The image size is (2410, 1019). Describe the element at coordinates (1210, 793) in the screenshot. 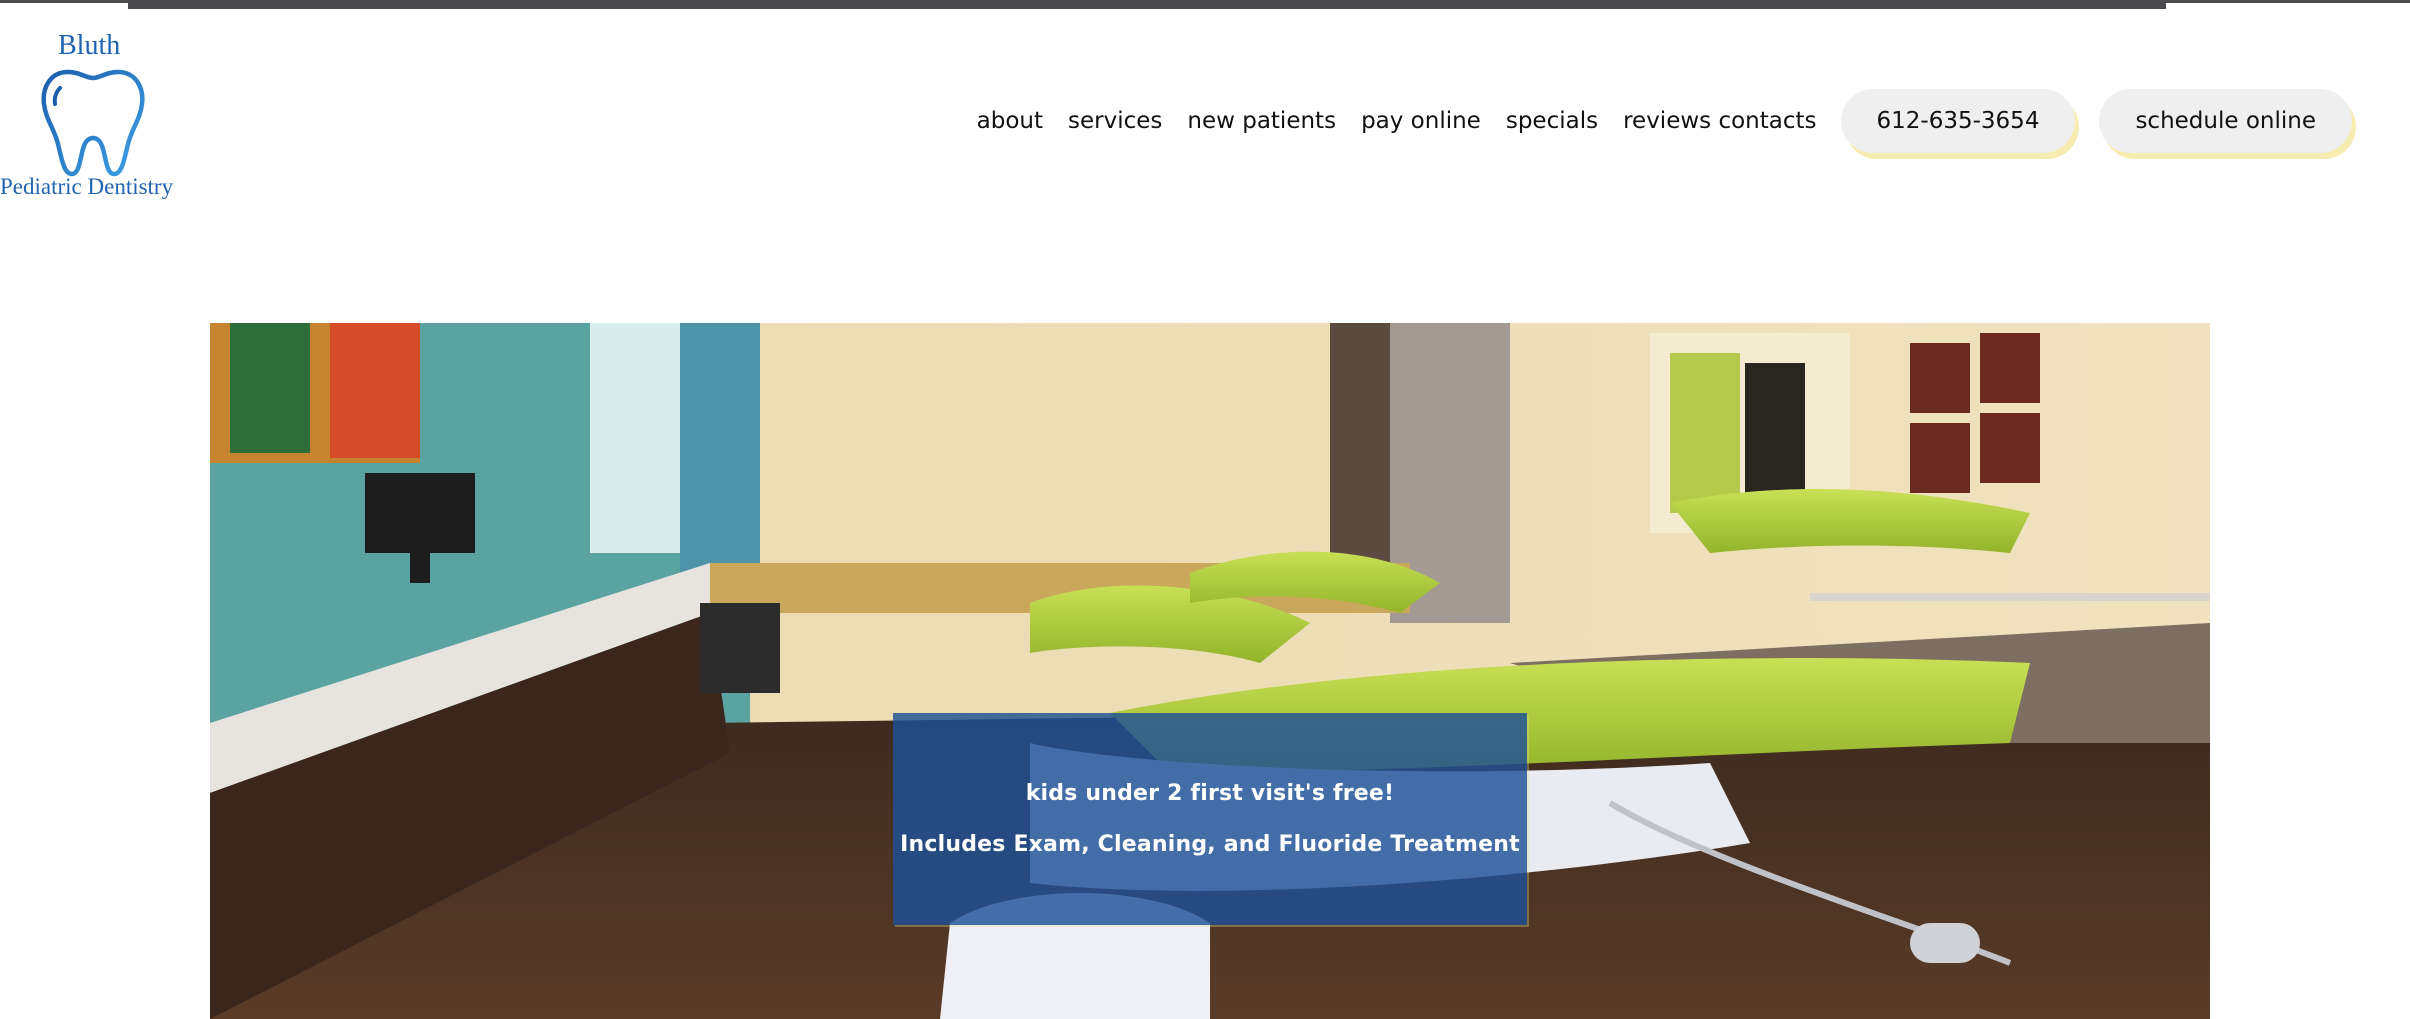

I see `promo-line-1: kids under 2 first visit's free!` at that location.